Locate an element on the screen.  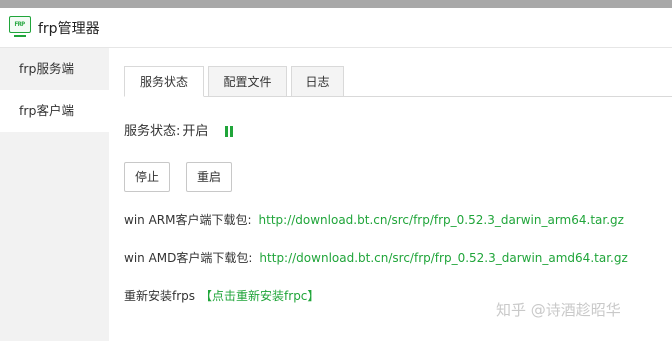
watermark: 知乎 @诗酒趁昭华 is located at coordinates (558, 310).